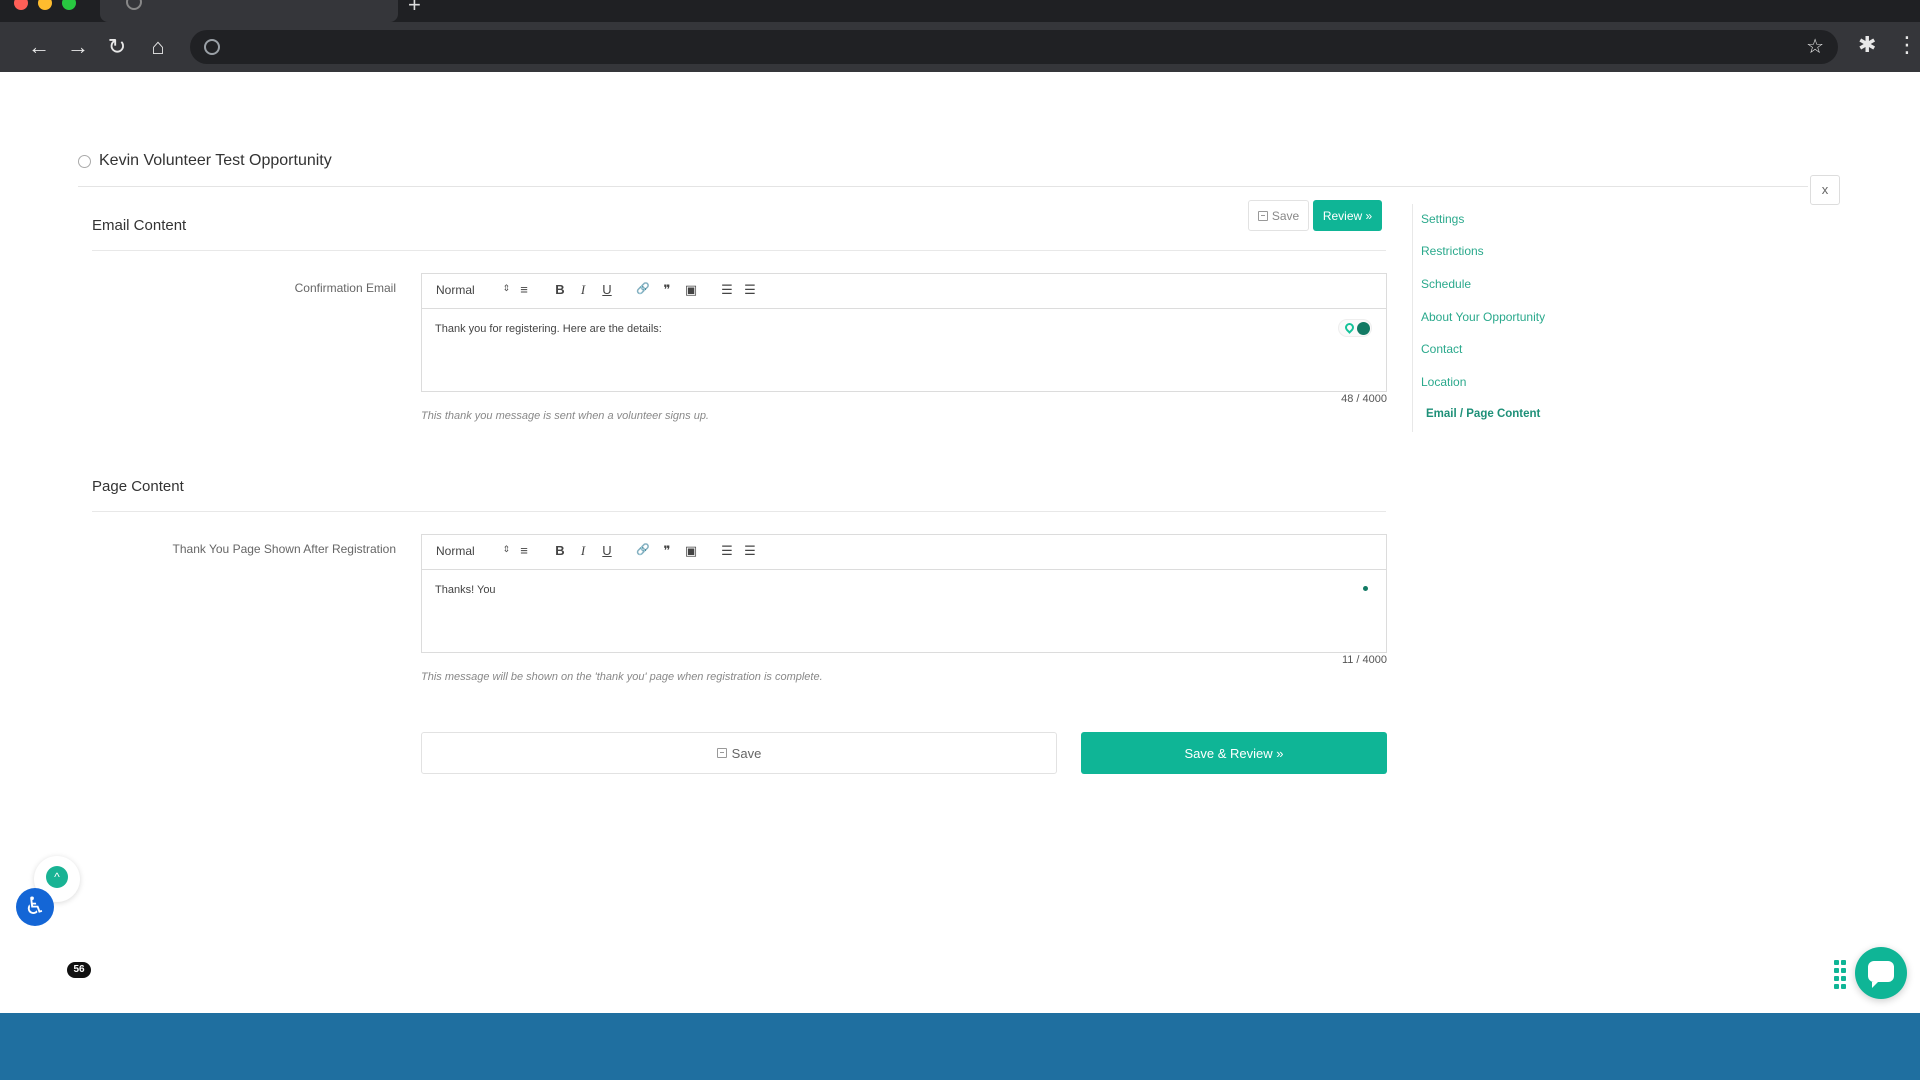 The image size is (1920, 1080). I want to click on forward-arrow-icon: →, so click(78, 47).